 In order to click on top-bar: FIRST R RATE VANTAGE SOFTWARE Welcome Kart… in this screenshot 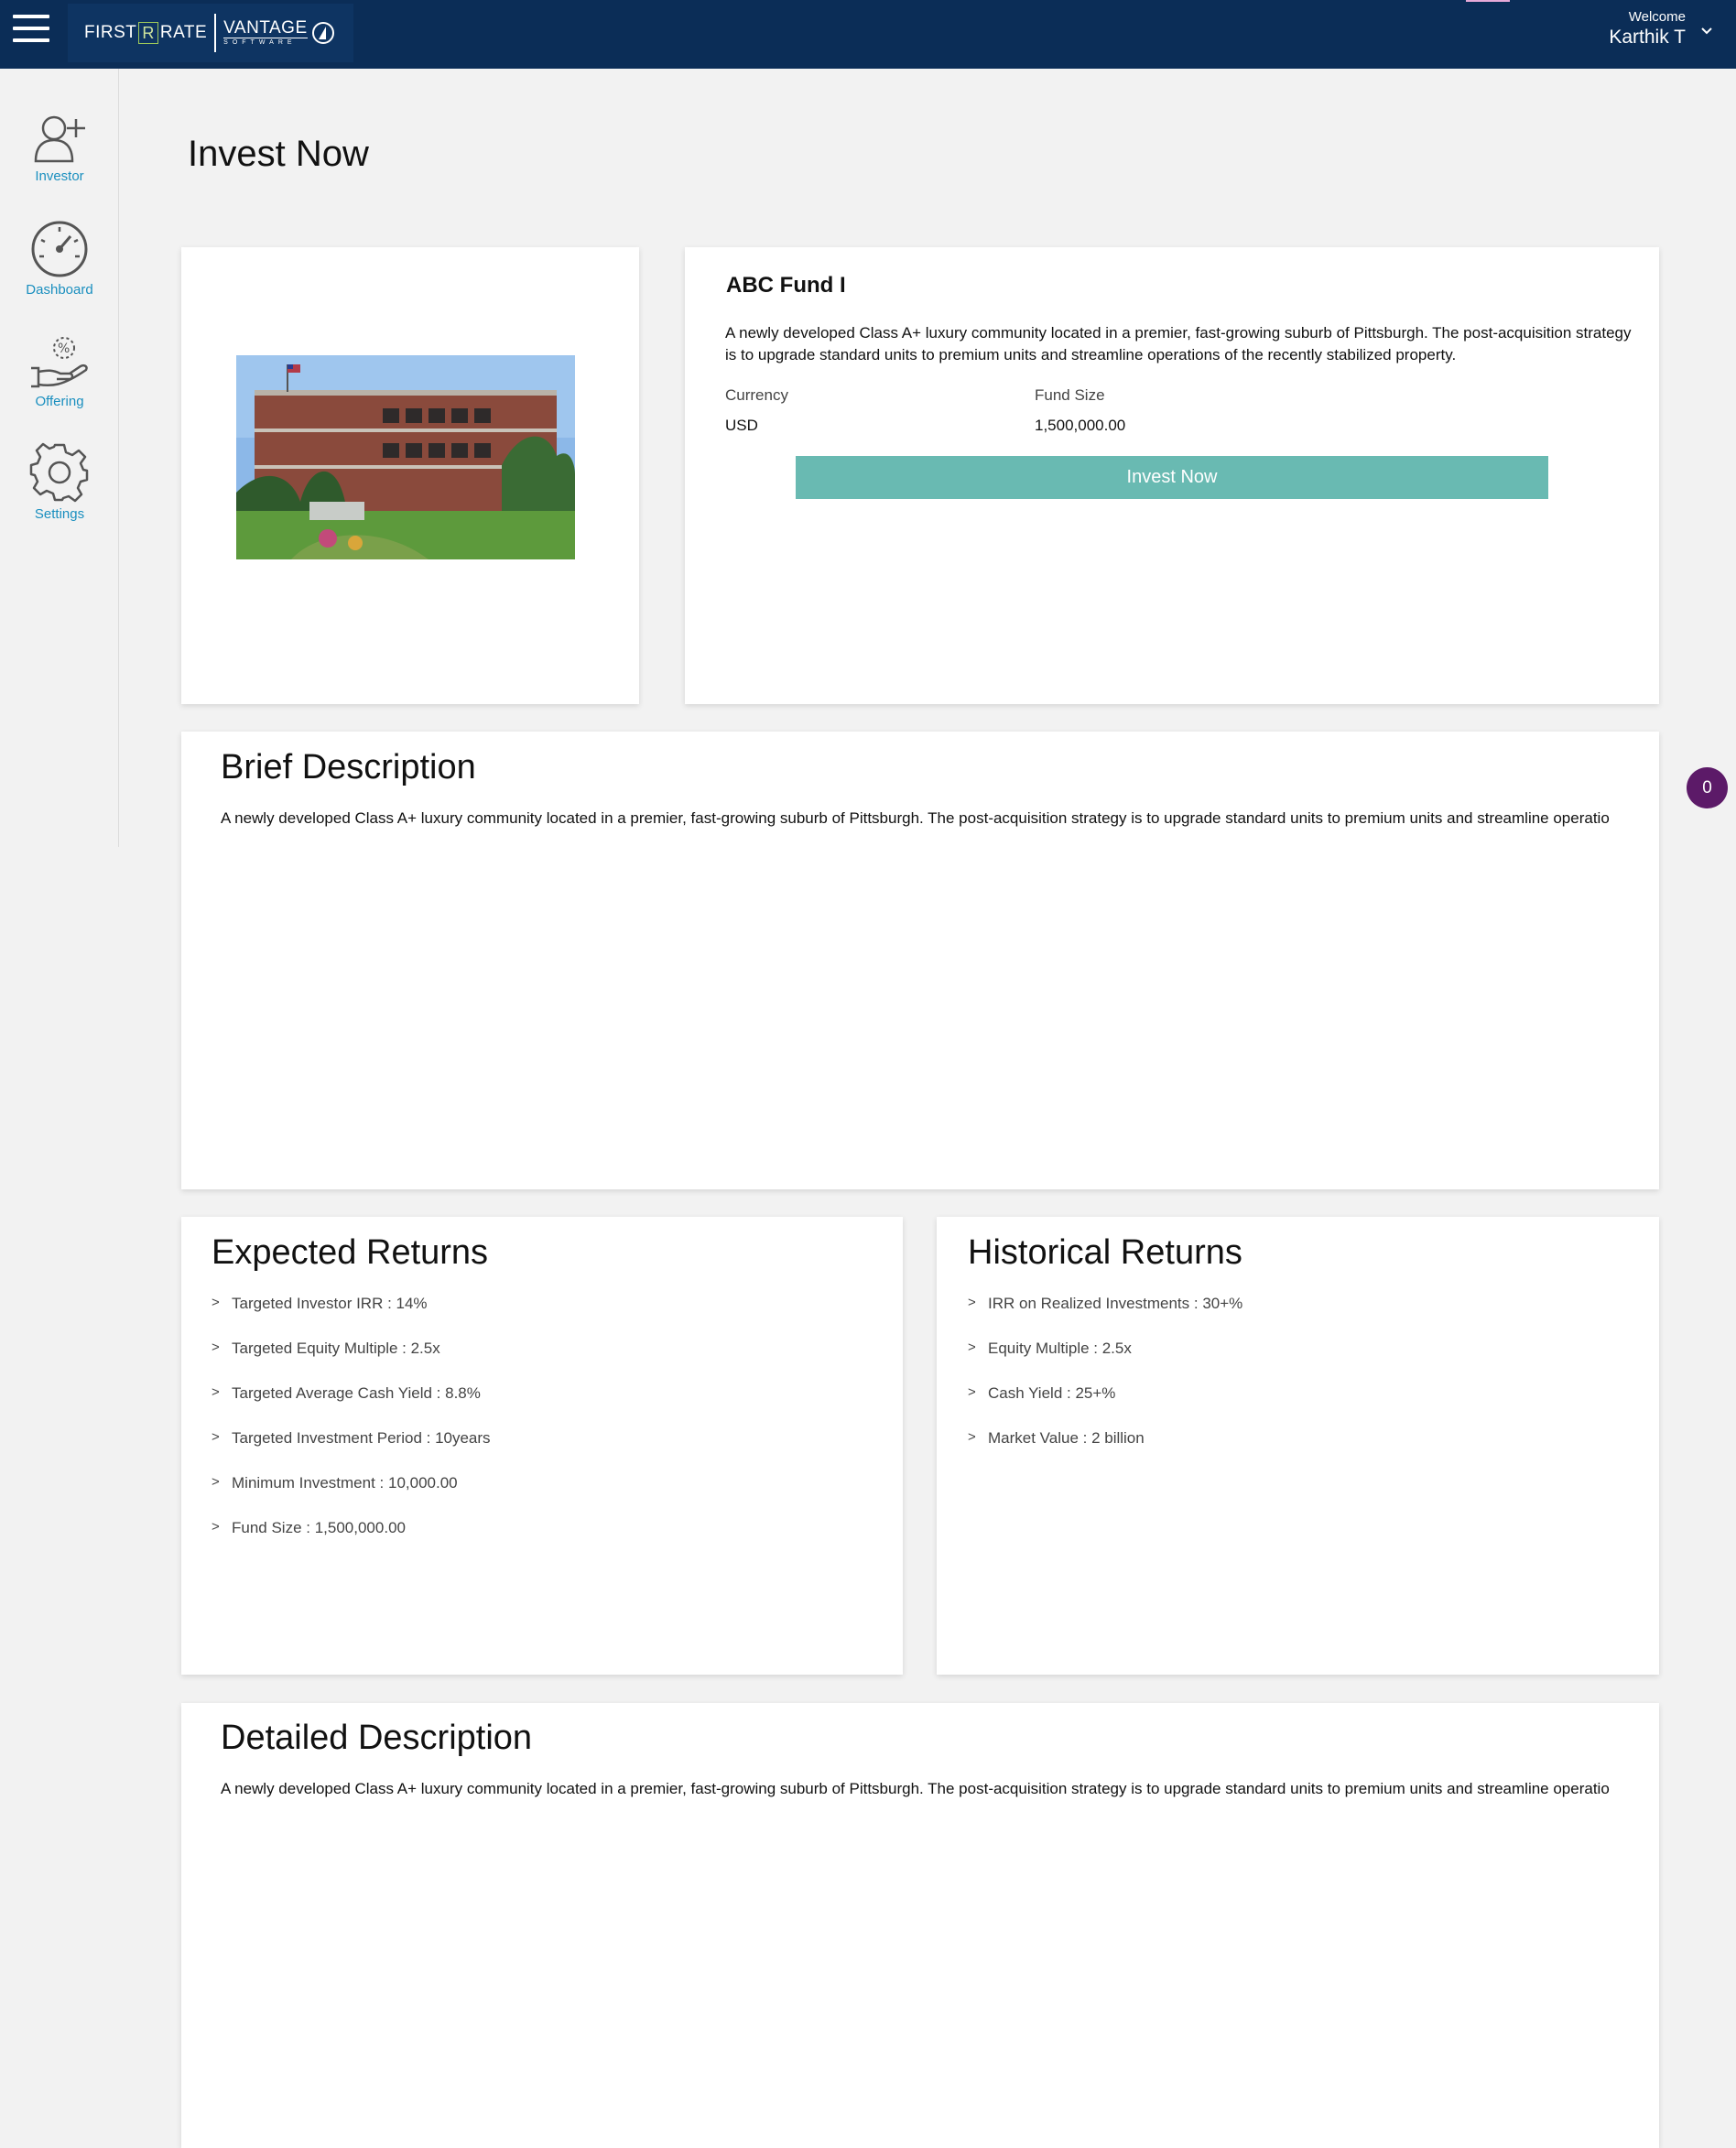, I will do `click(868, 34)`.